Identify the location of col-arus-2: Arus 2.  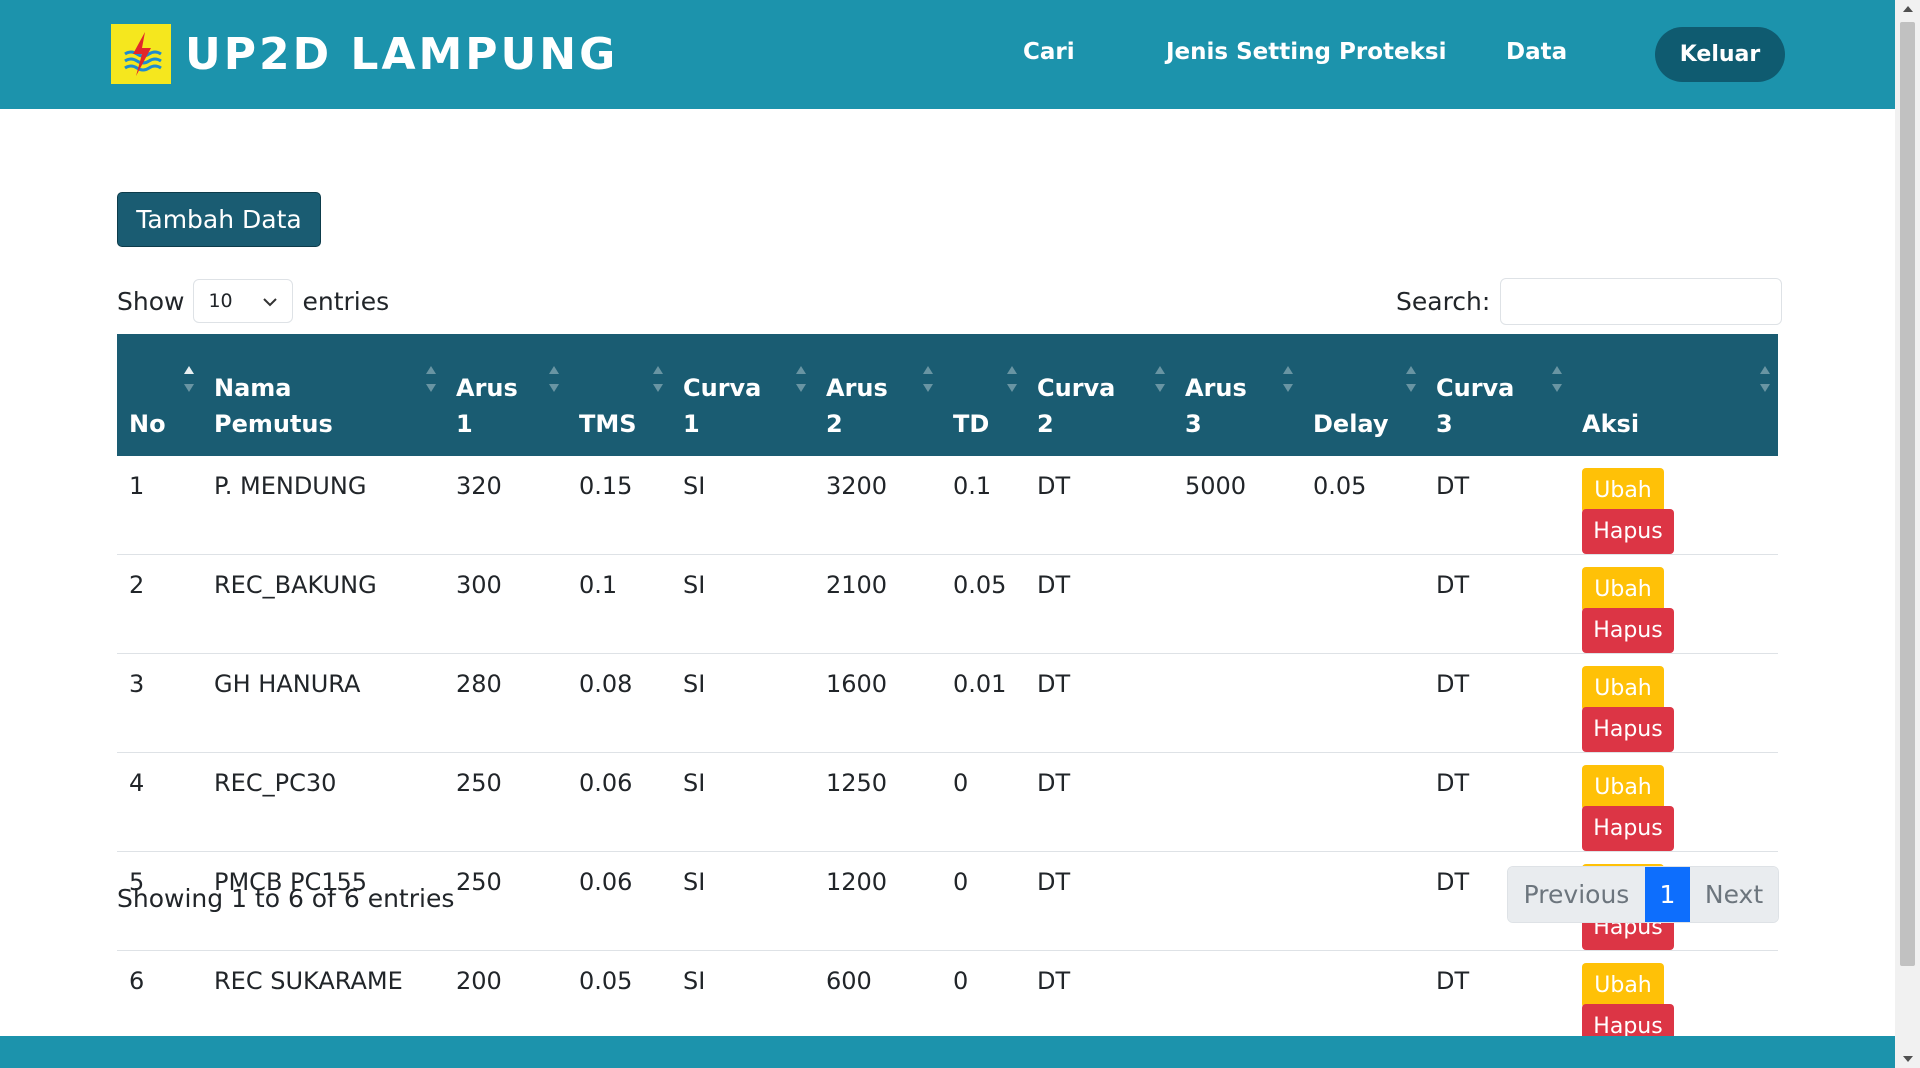
(877, 395).